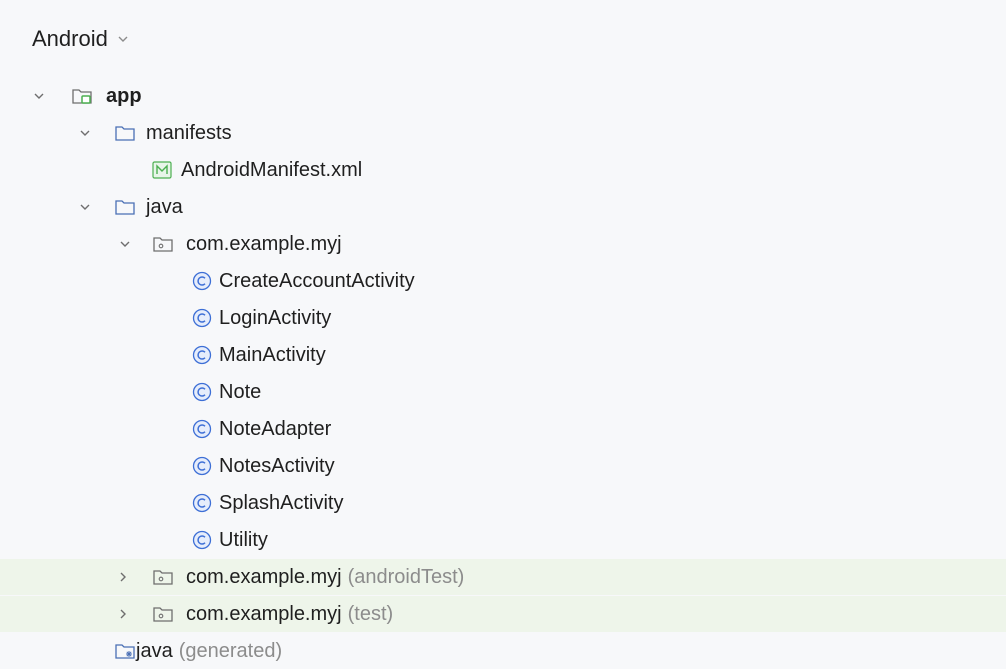 This screenshot has width=1006, height=669. I want to click on tree-node-label: java (generated), so click(209, 651).